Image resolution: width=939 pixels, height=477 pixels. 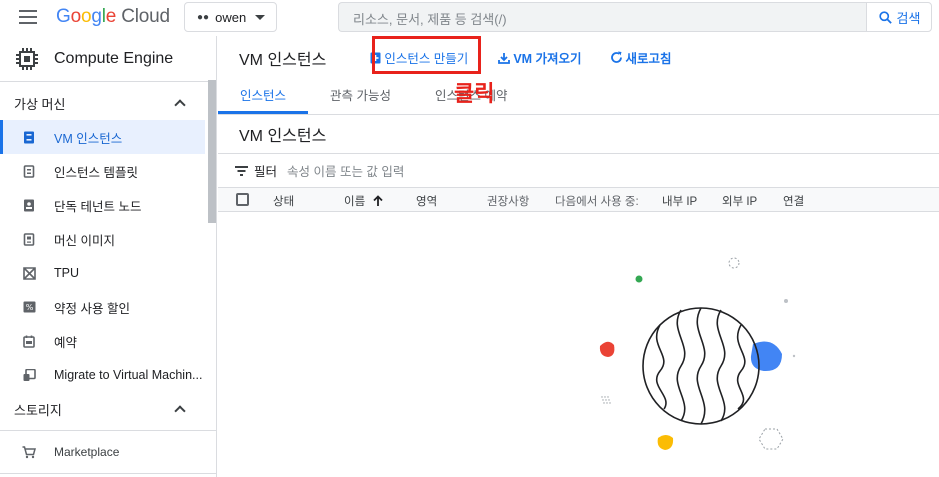 I want to click on sidebar-item-label: 인스턴스 템플릿, so click(x=96, y=172).